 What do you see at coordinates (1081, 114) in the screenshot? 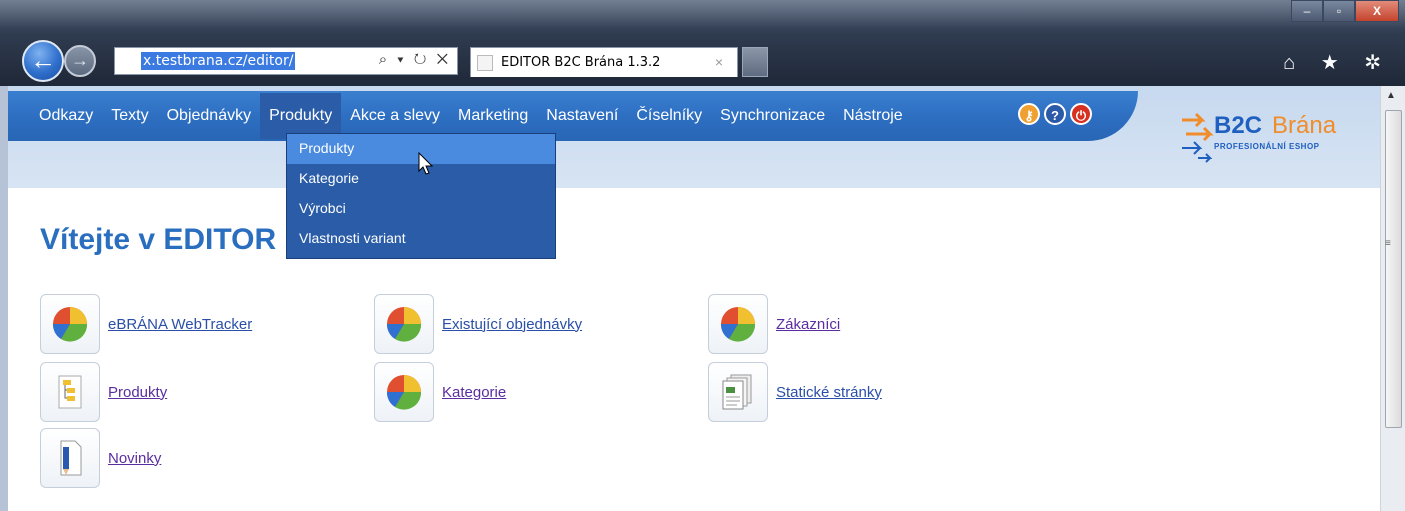
I see `power-icon: ⏻` at bounding box center [1081, 114].